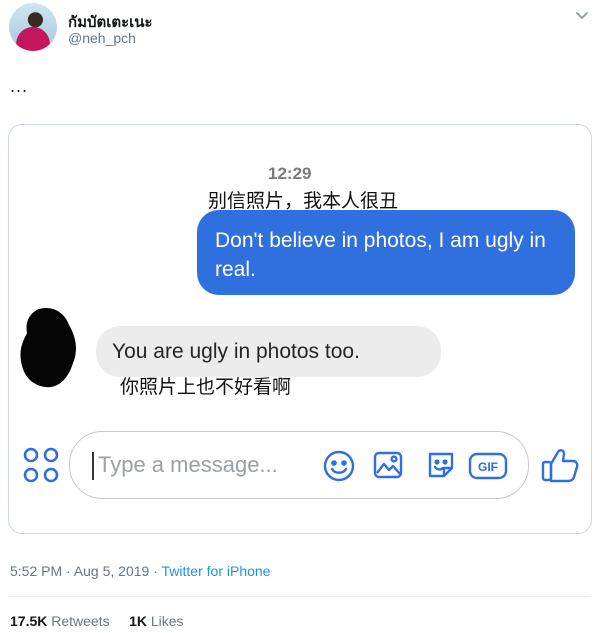 The height and width of the screenshot is (633, 600). Describe the element at coordinates (138, 621) in the screenshot. I see `likes-count: 1K` at that location.